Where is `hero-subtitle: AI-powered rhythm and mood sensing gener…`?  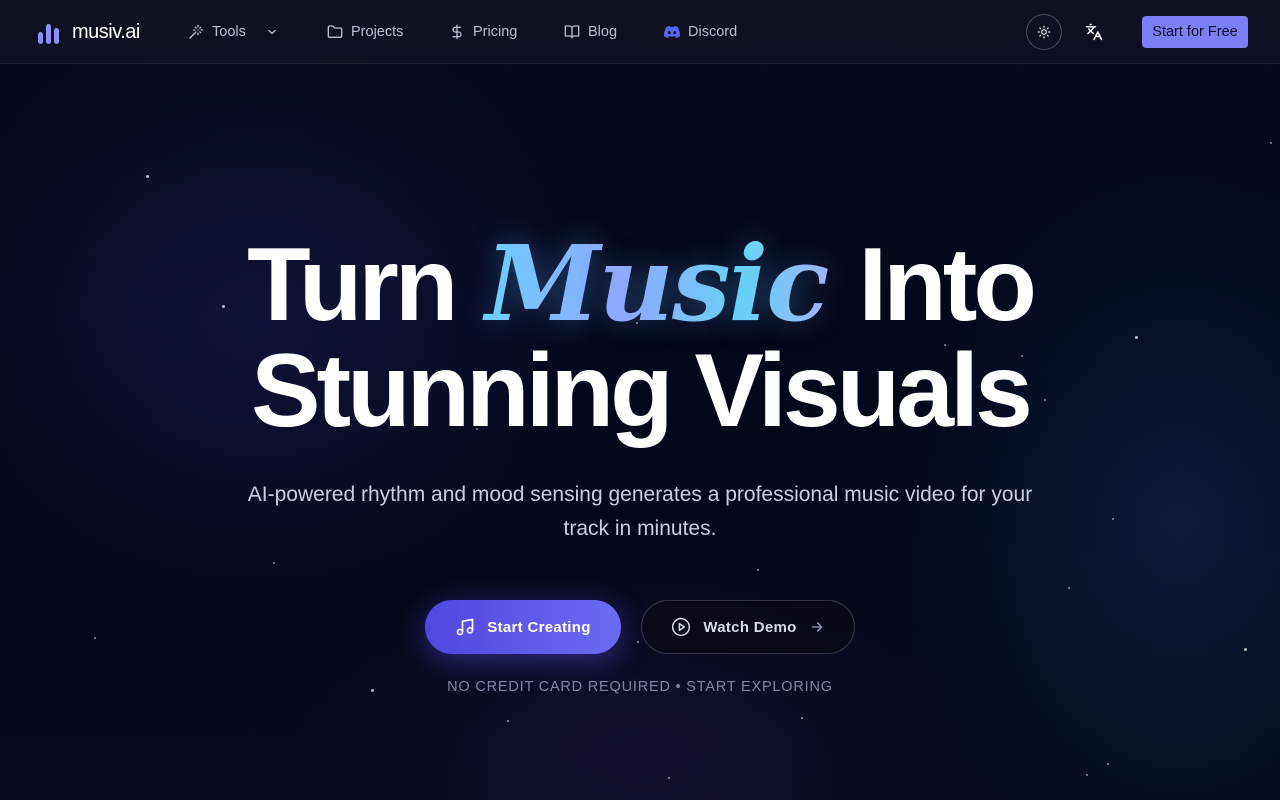
hero-subtitle: AI-powered rhythm and mood sensing gener… is located at coordinates (640, 511).